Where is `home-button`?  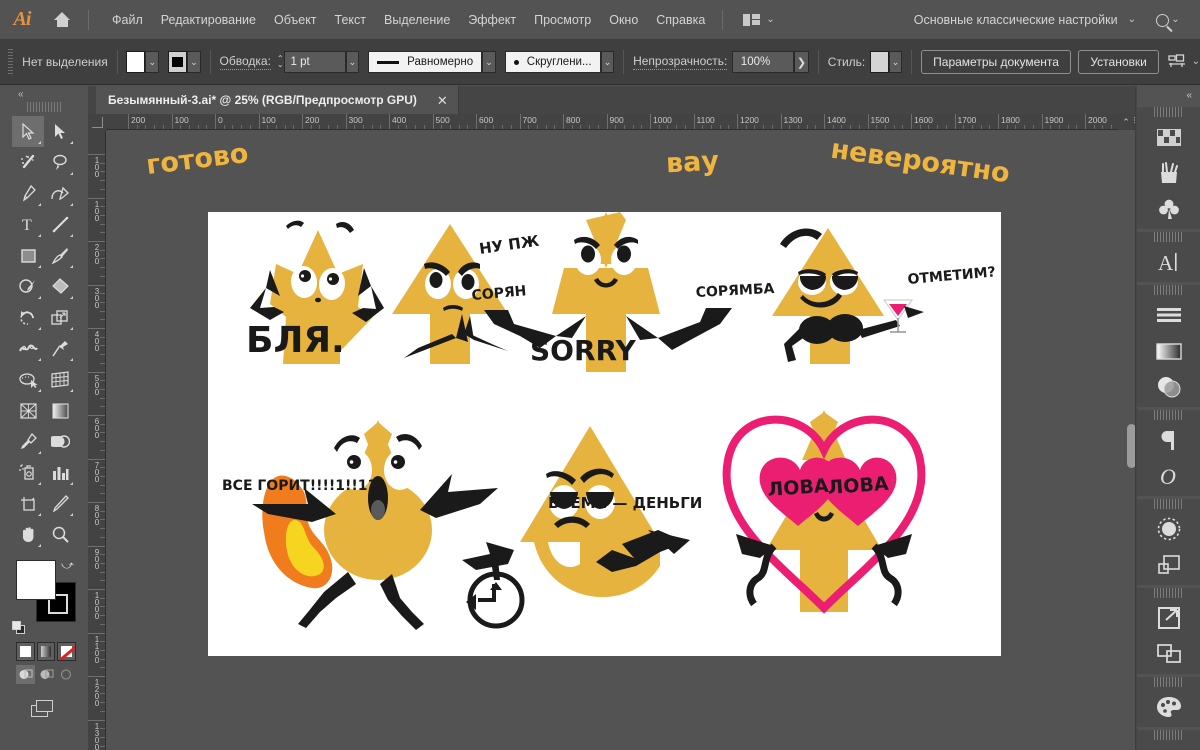
home-button is located at coordinates (62, 20).